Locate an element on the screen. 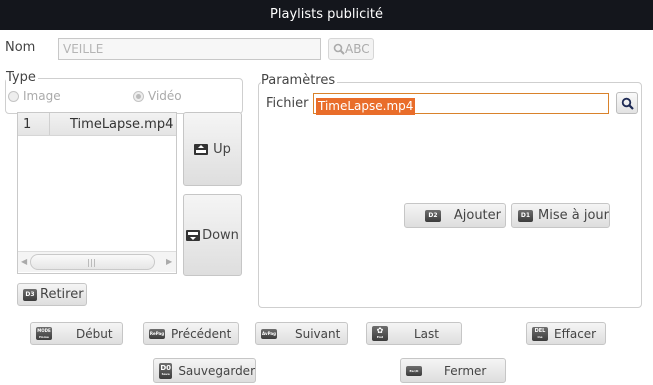  ajouter-button: D2 Ajouter is located at coordinates (455, 215).